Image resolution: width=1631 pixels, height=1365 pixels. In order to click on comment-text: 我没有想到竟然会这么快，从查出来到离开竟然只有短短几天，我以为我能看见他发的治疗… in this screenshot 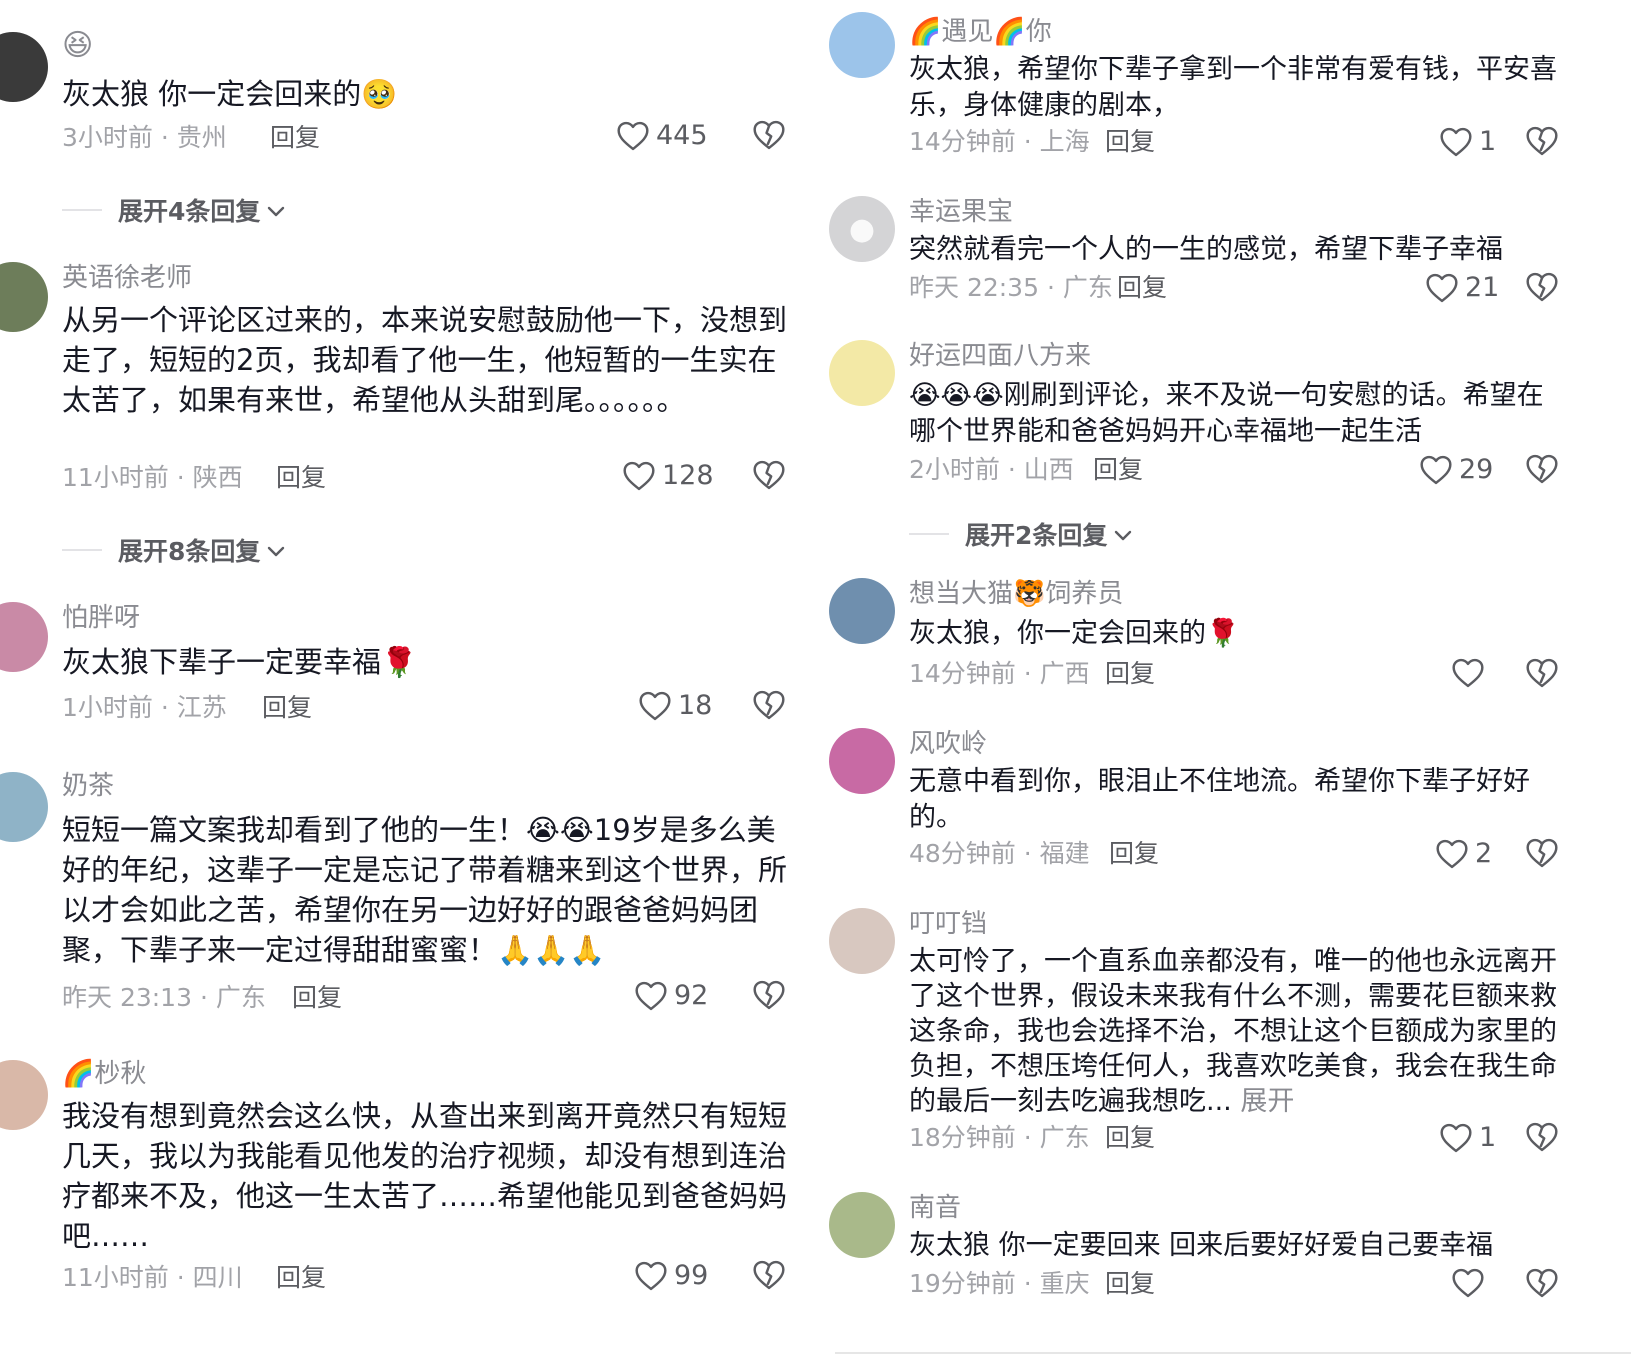, I will do `click(425, 1176)`.